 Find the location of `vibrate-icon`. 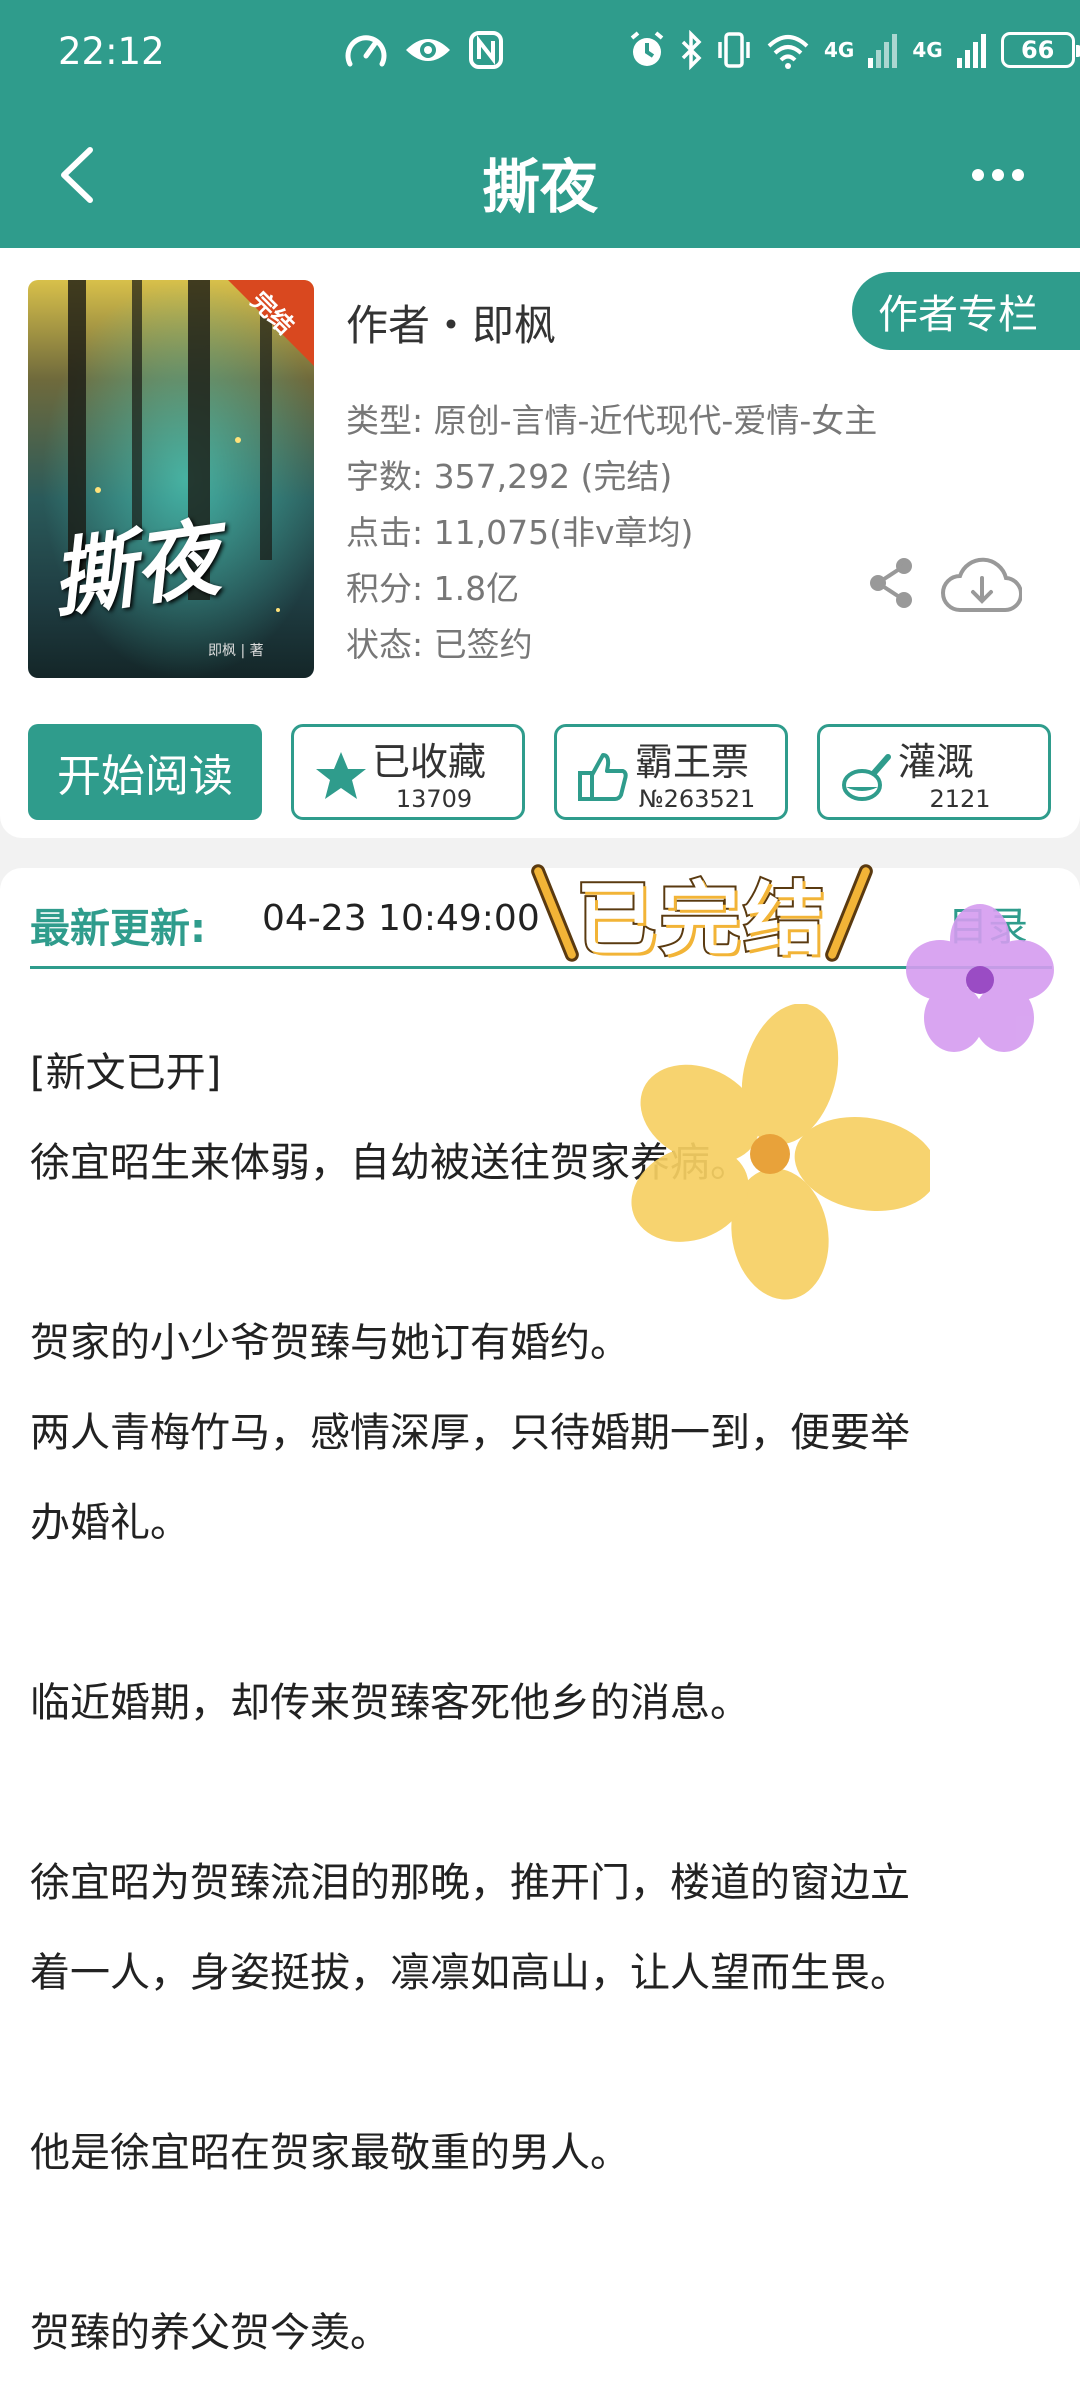

vibrate-icon is located at coordinates (734, 50).